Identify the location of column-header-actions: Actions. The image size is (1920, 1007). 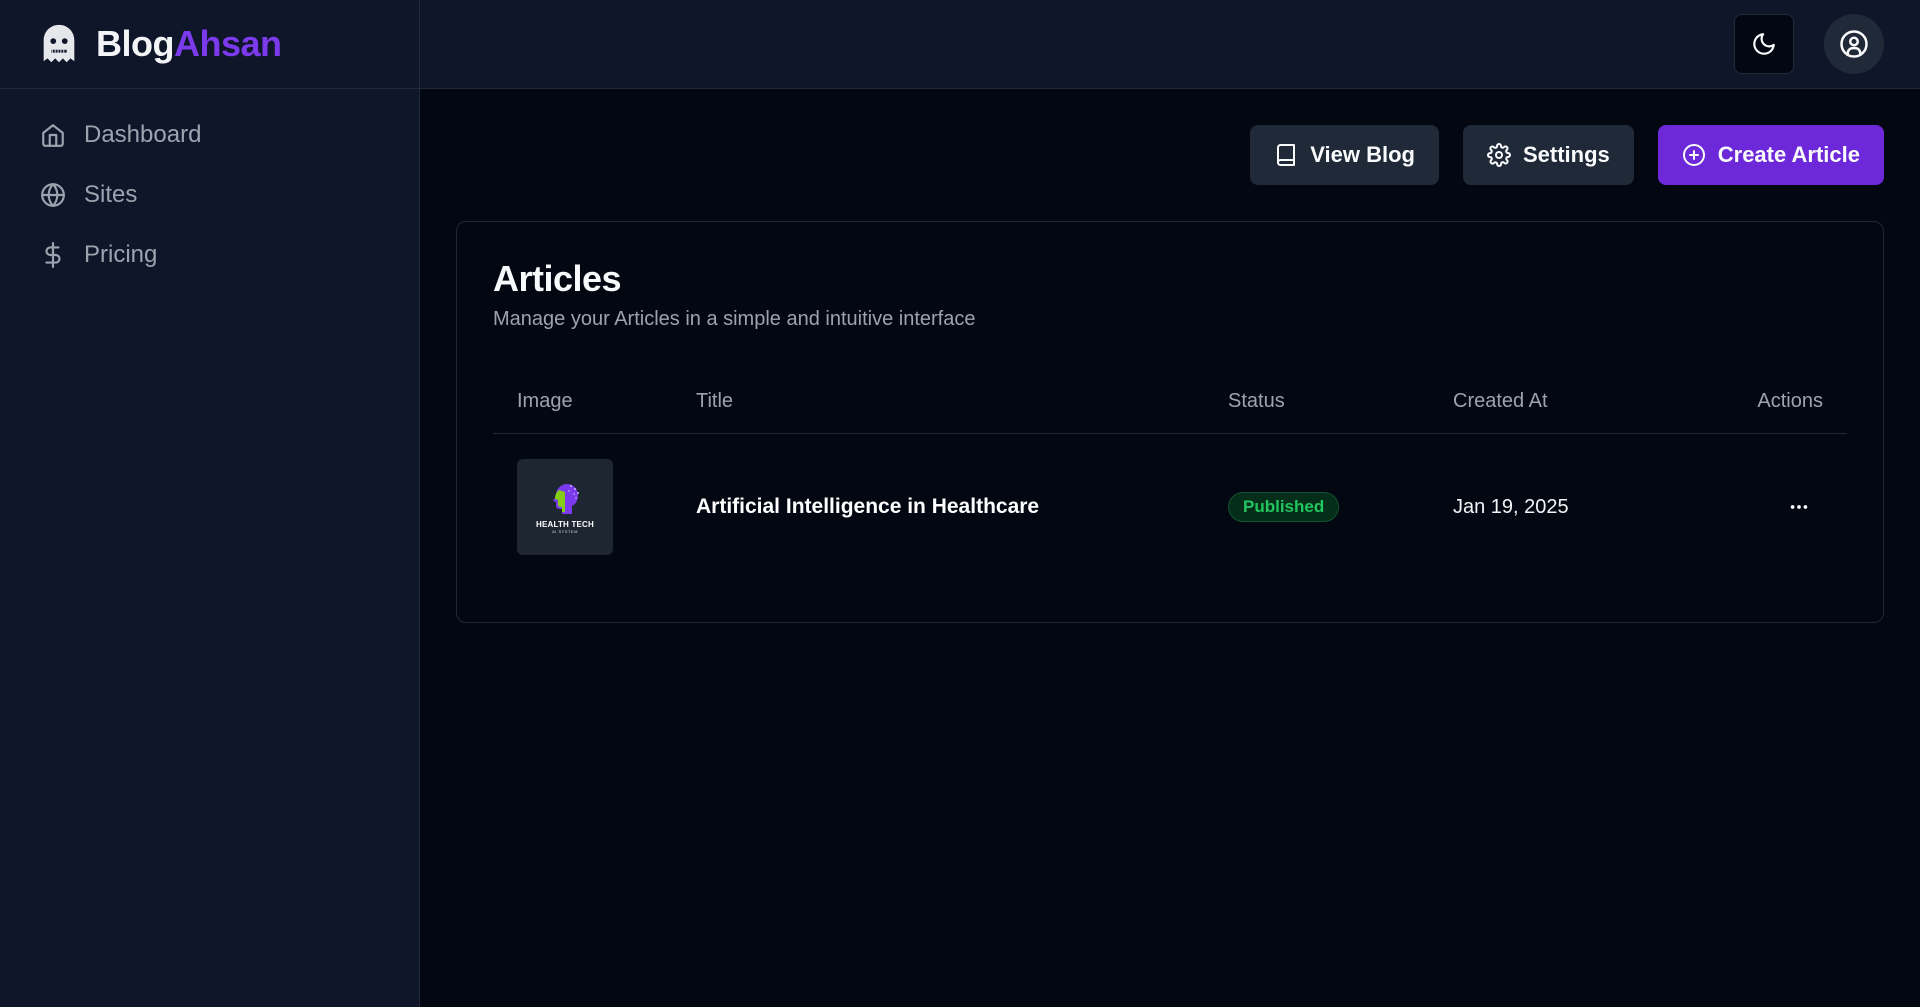
(1790, 400).